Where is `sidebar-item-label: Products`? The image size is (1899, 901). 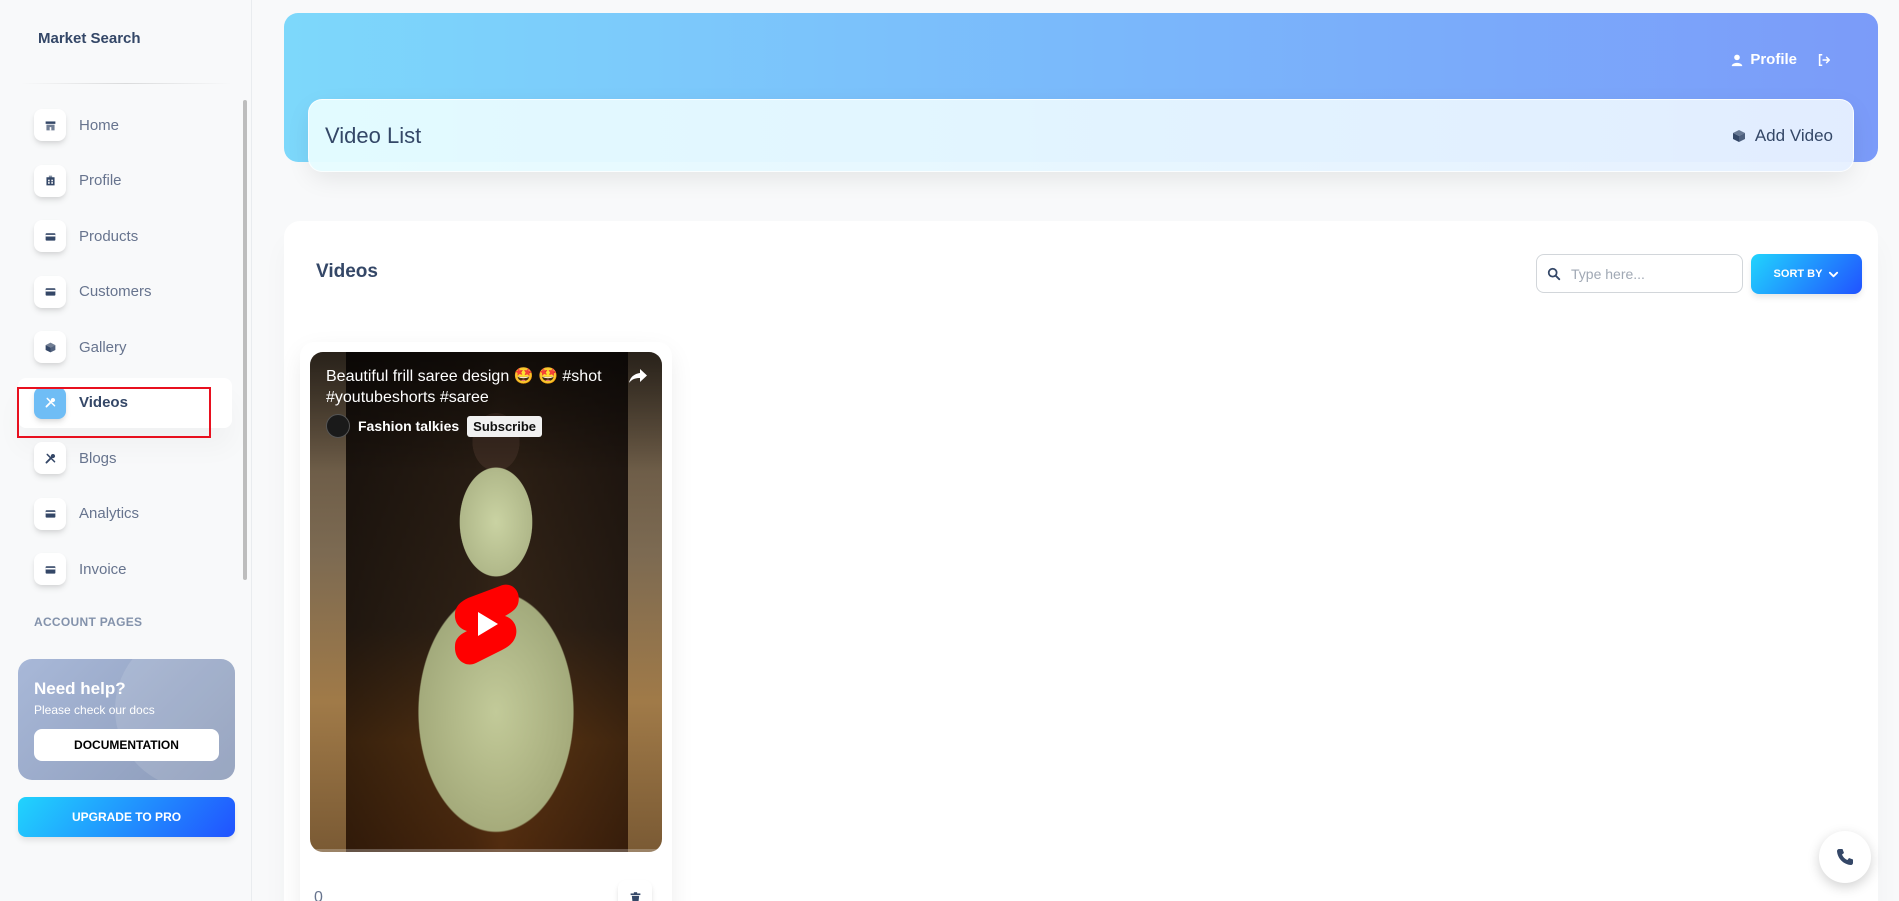 sidebar-item-label: Products is located at coordinates (109, 236).